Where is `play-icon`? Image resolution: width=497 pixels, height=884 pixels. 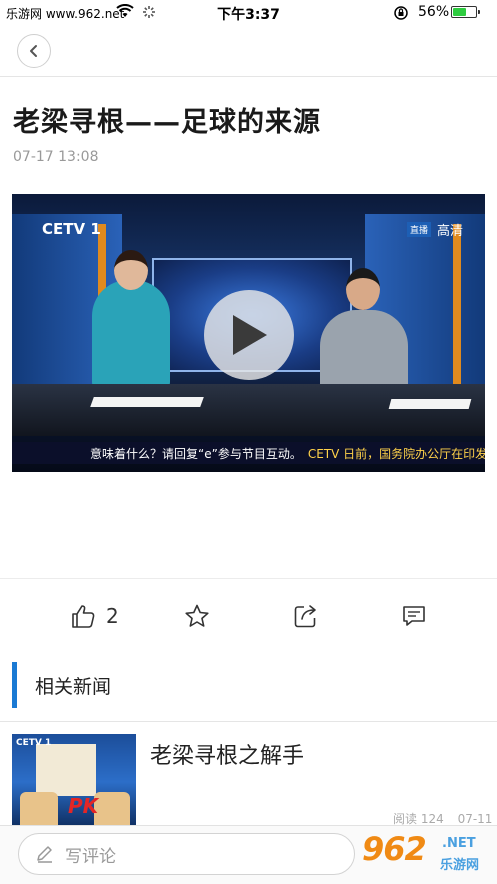 play-icon is located at coordinates (250, 335).